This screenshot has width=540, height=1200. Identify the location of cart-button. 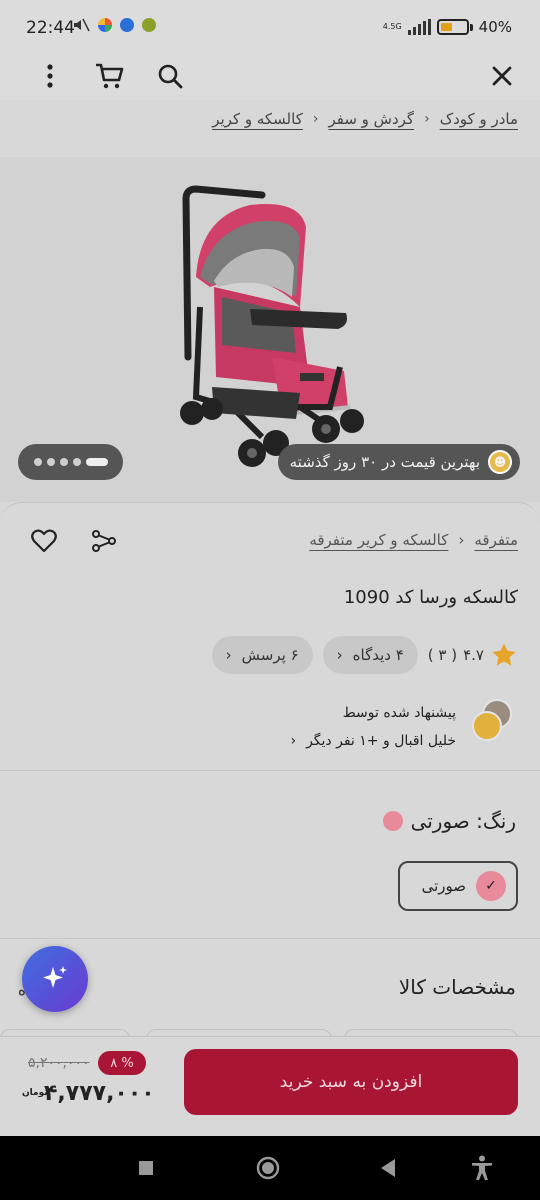
(109, 76).